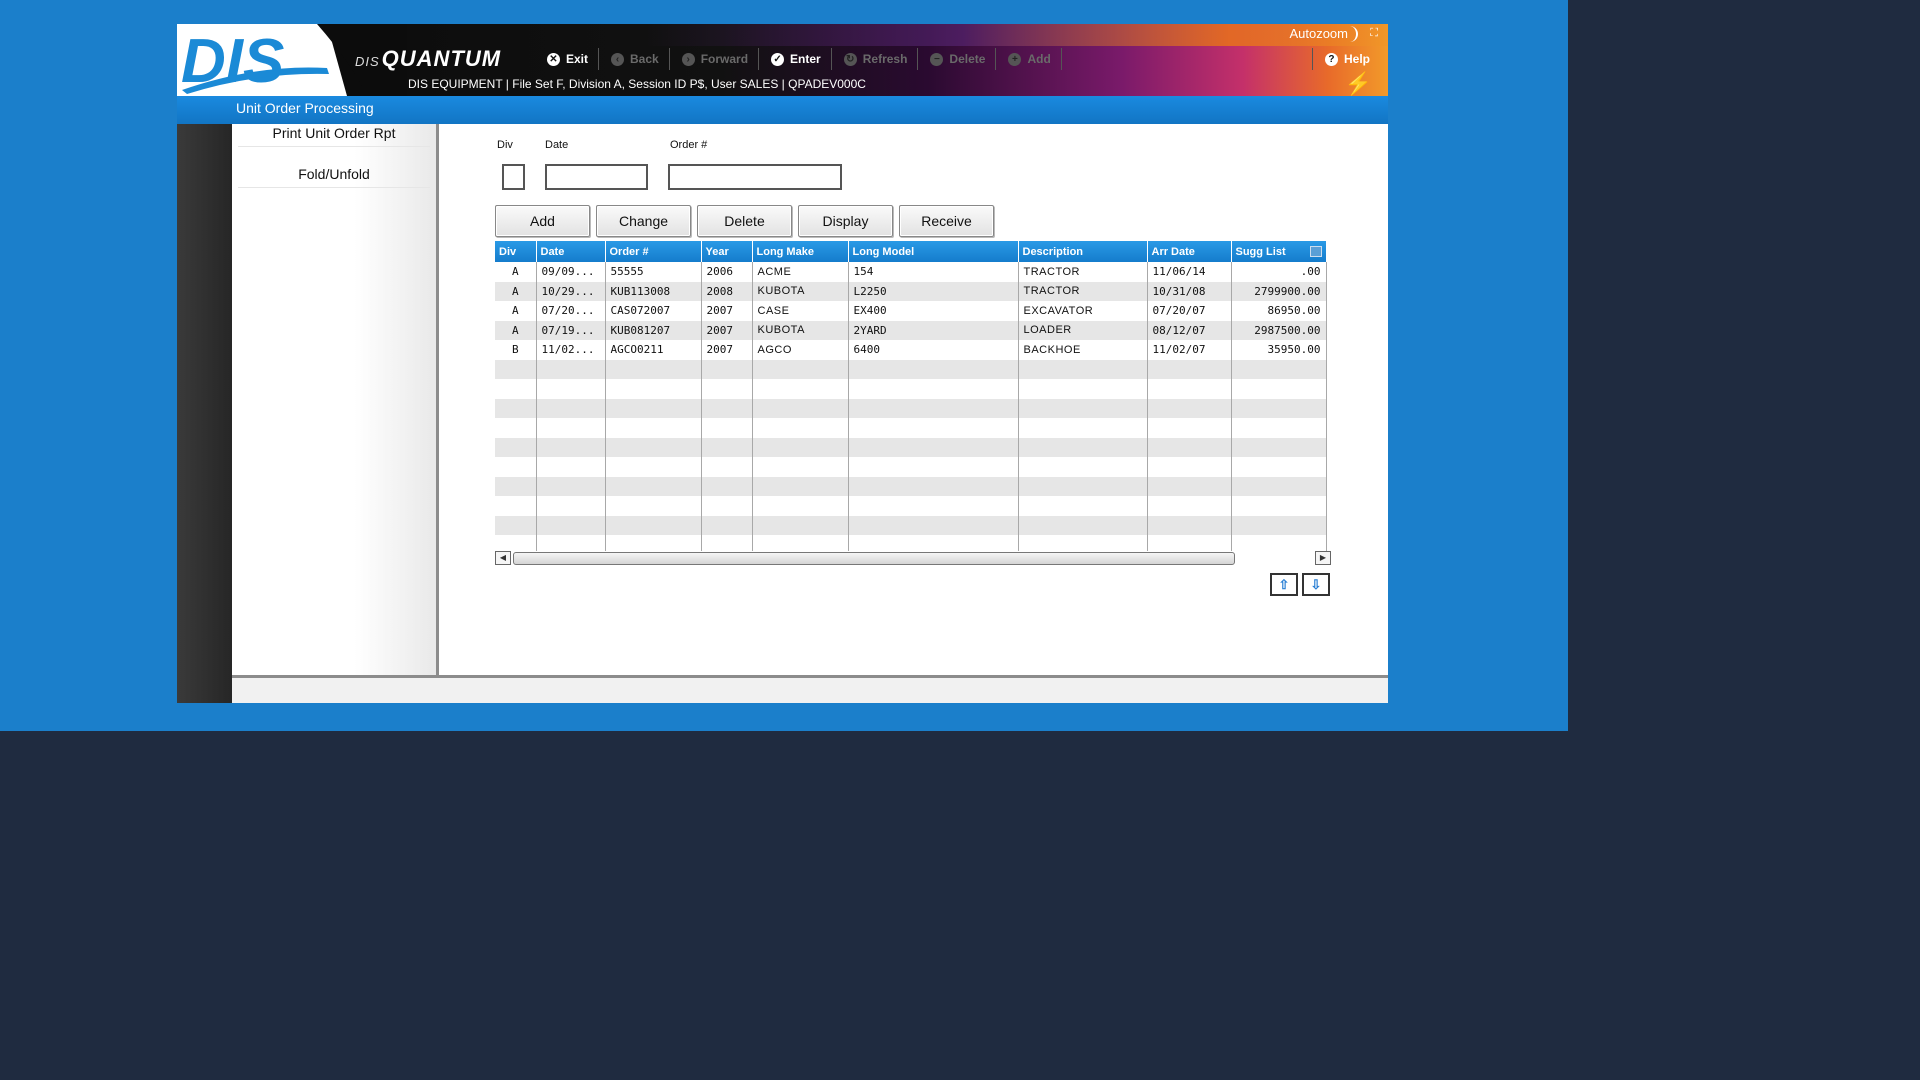  Describe the element at coordinates (653, 291) in the screenshot. I see `cell-order: KUB113008` at that location.